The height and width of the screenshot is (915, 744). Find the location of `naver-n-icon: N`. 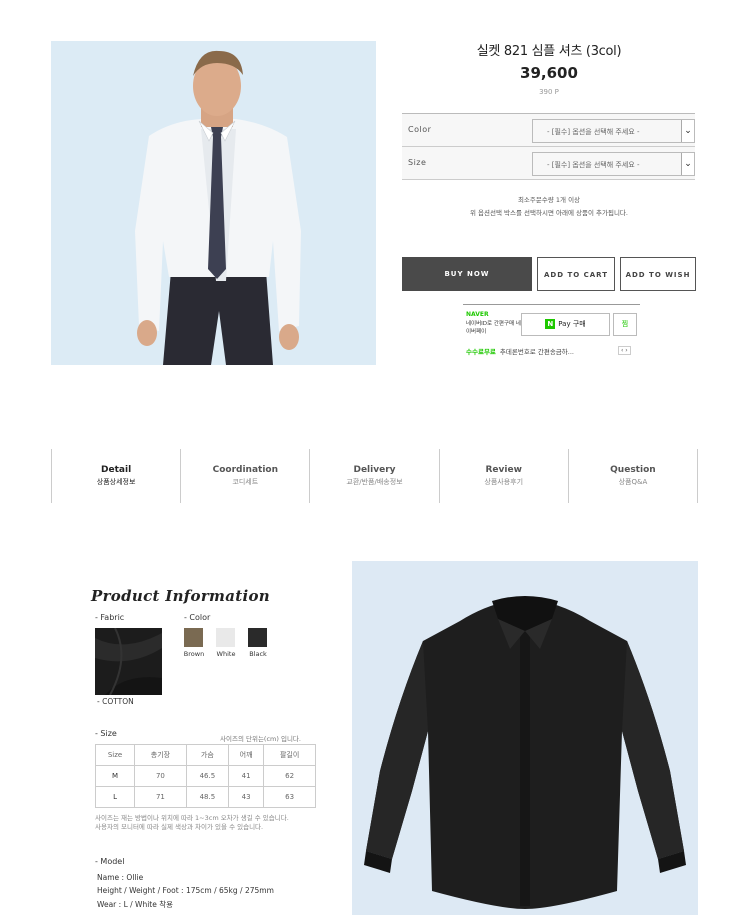

naver-n-icon: N is located at coordinates (550, 324).